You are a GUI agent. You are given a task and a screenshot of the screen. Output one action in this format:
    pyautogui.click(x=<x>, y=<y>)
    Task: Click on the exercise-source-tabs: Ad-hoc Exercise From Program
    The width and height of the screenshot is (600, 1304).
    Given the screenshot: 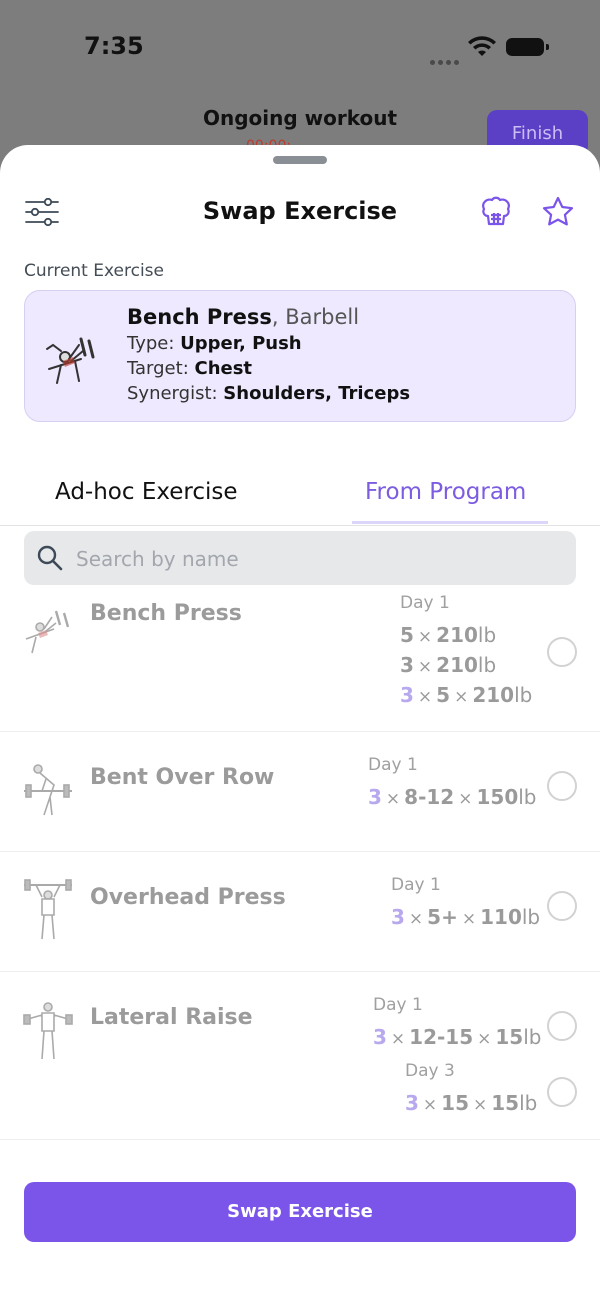 What is the action you would take?
    pyautogui.click(x=300, y=495)
    